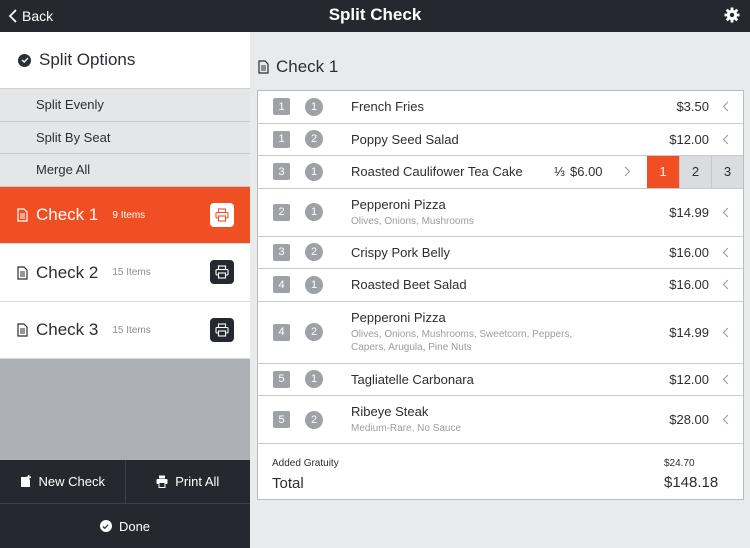  I want to click on new-check-label: New Check, so click(71, 481).